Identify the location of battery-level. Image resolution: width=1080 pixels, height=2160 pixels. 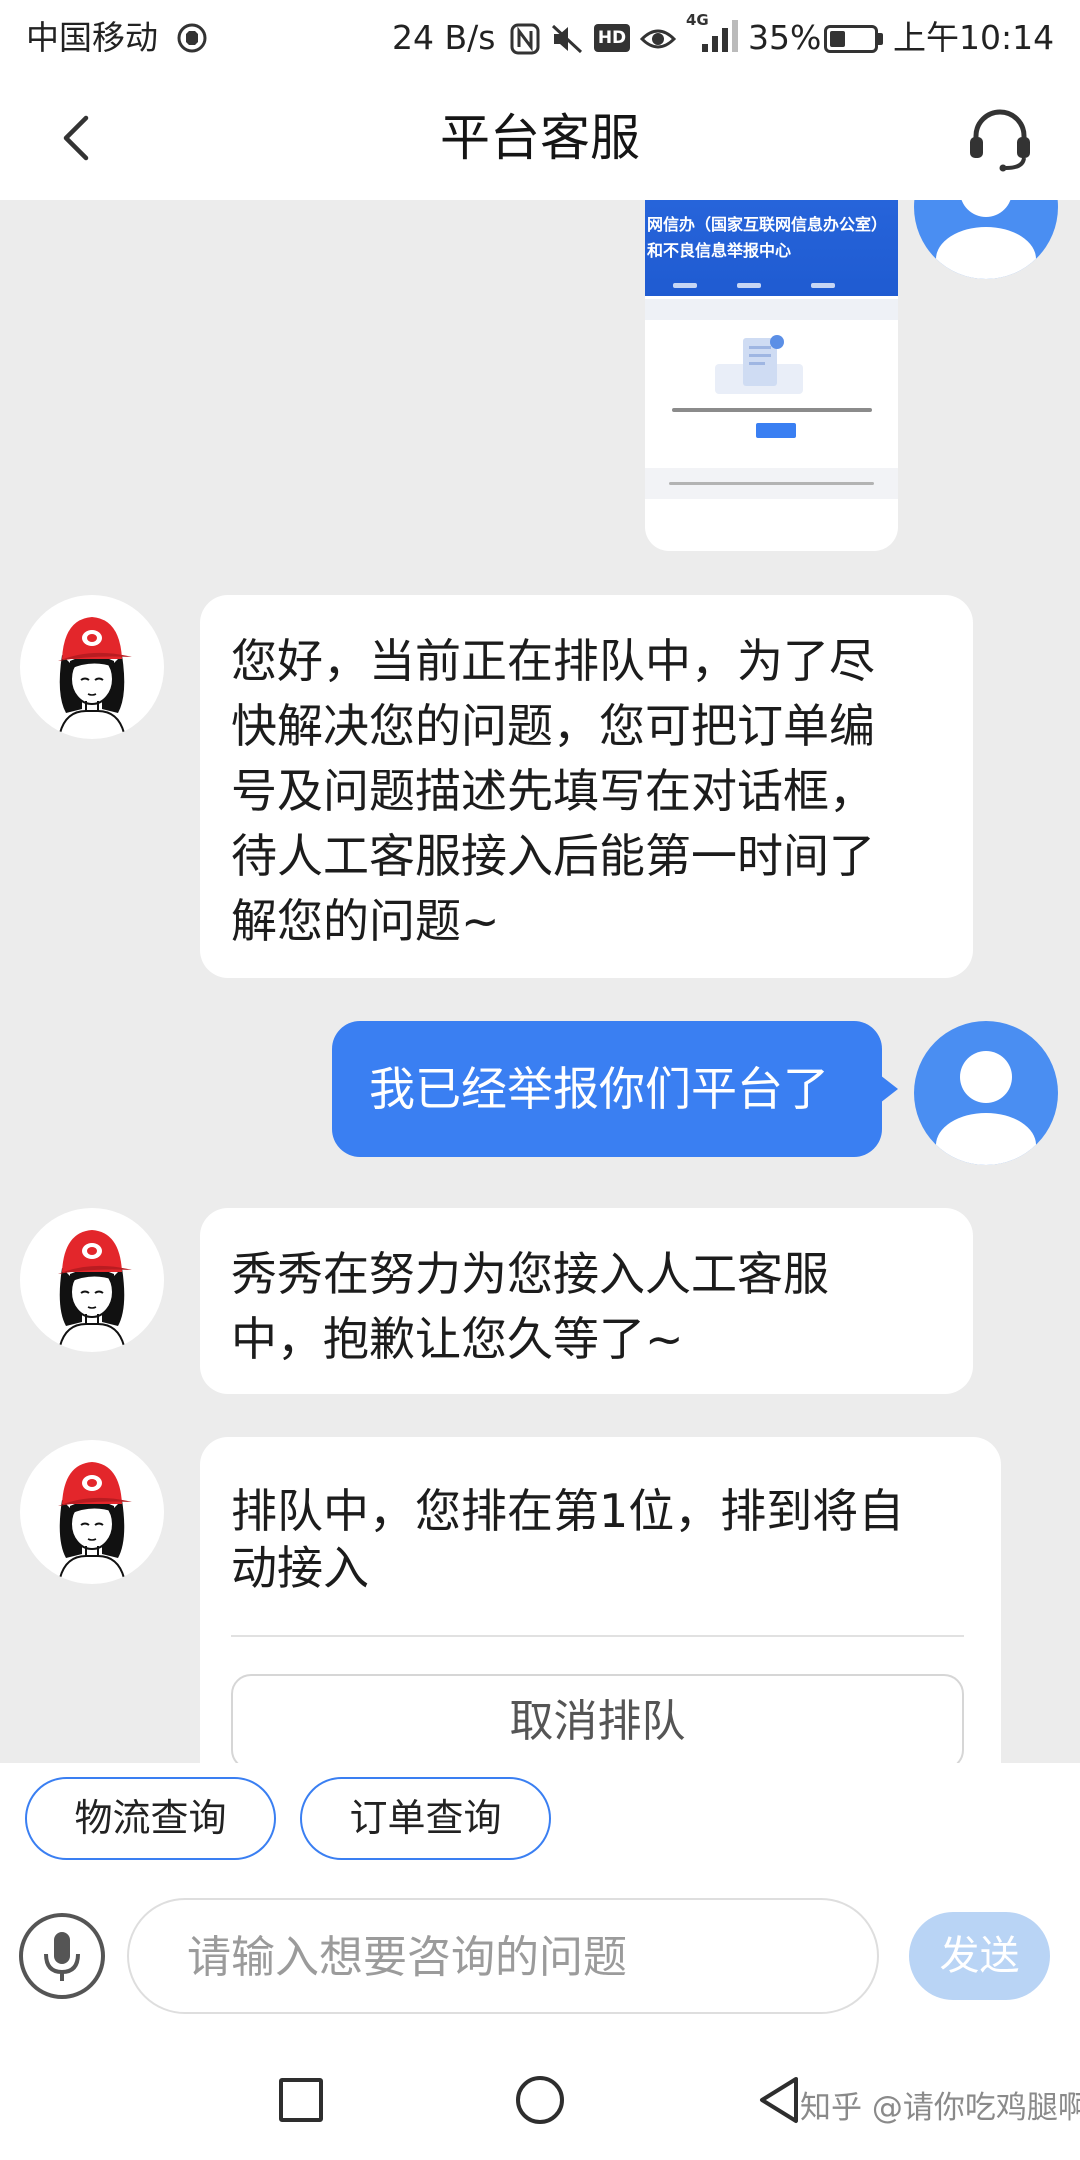
(837, 39).